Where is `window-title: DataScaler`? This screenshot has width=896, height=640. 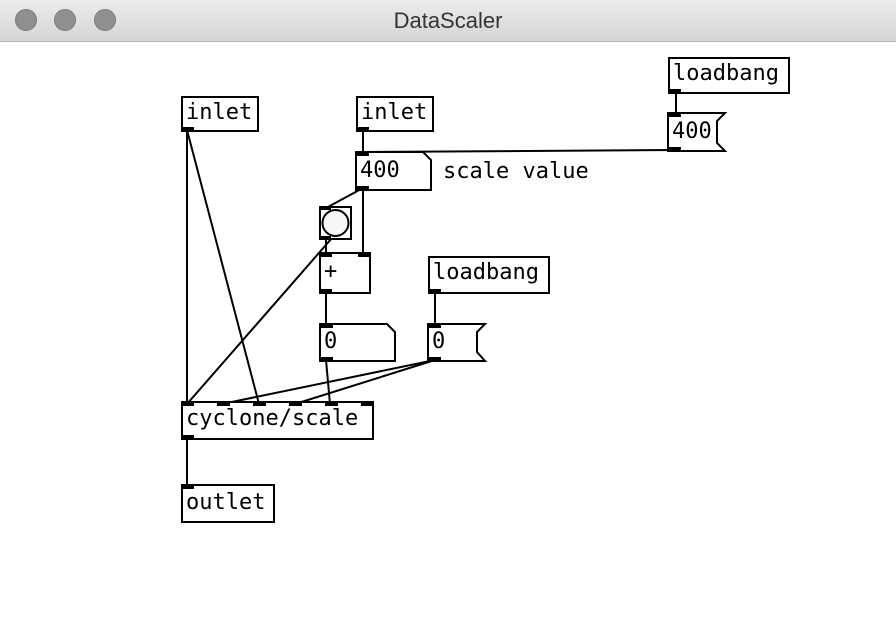
window-title: DataScaler is located at coordinates (448, 20).